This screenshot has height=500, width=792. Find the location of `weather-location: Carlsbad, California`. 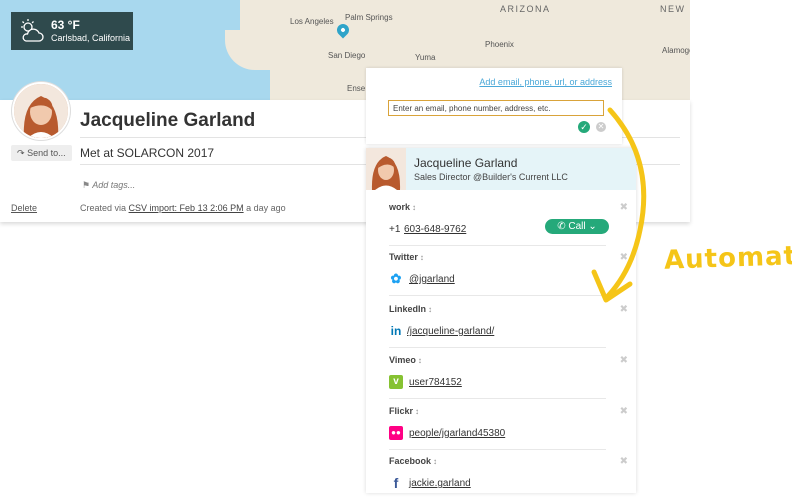

weather-location: Carlsbad, California is located at coordinates (91, 38).